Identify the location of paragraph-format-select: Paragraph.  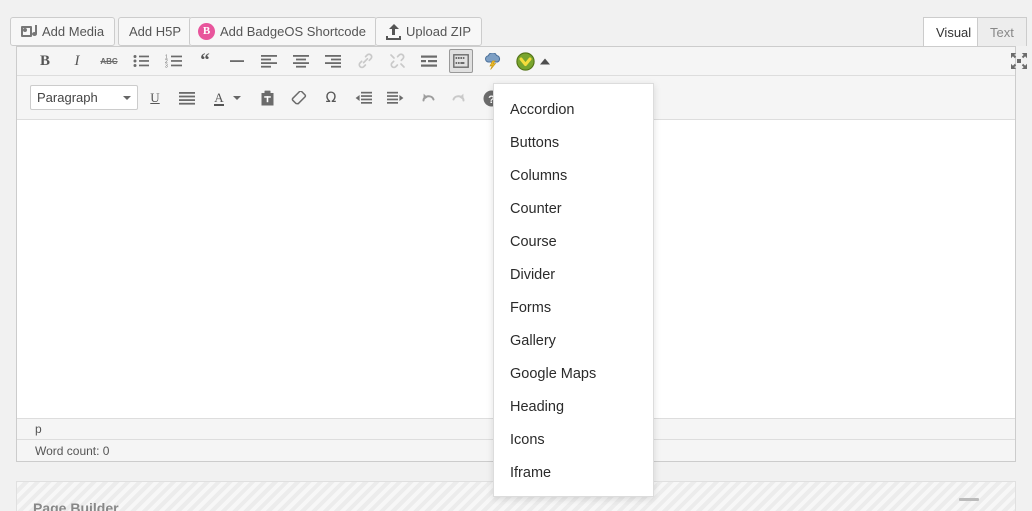
(84, 97).